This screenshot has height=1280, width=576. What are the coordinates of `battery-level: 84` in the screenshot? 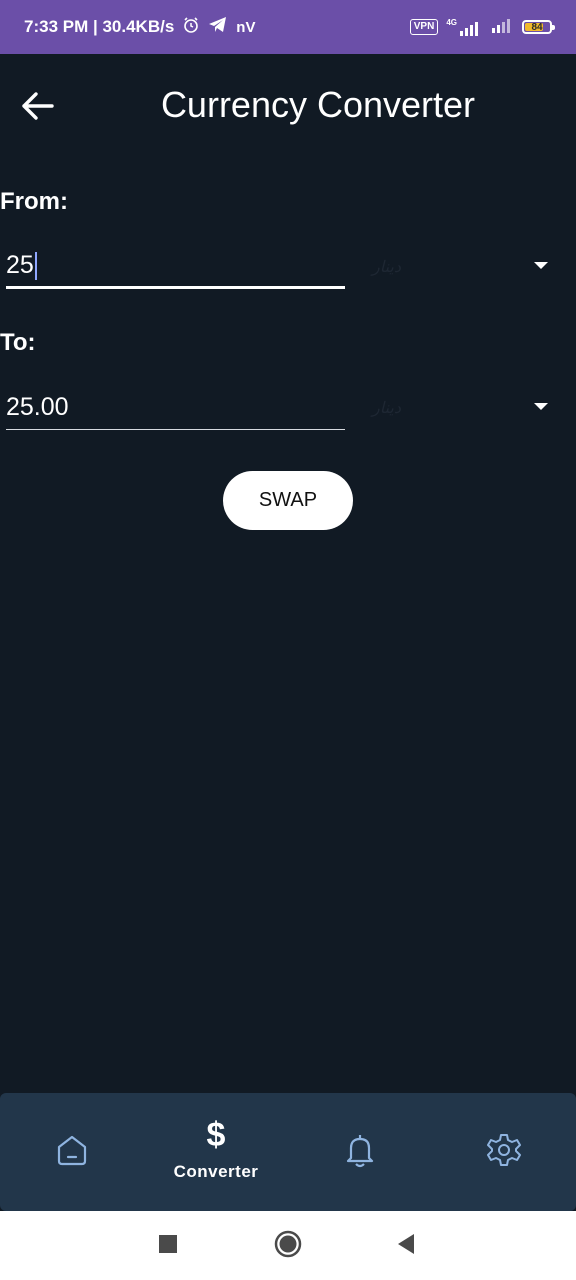 It's located at (537, 27).